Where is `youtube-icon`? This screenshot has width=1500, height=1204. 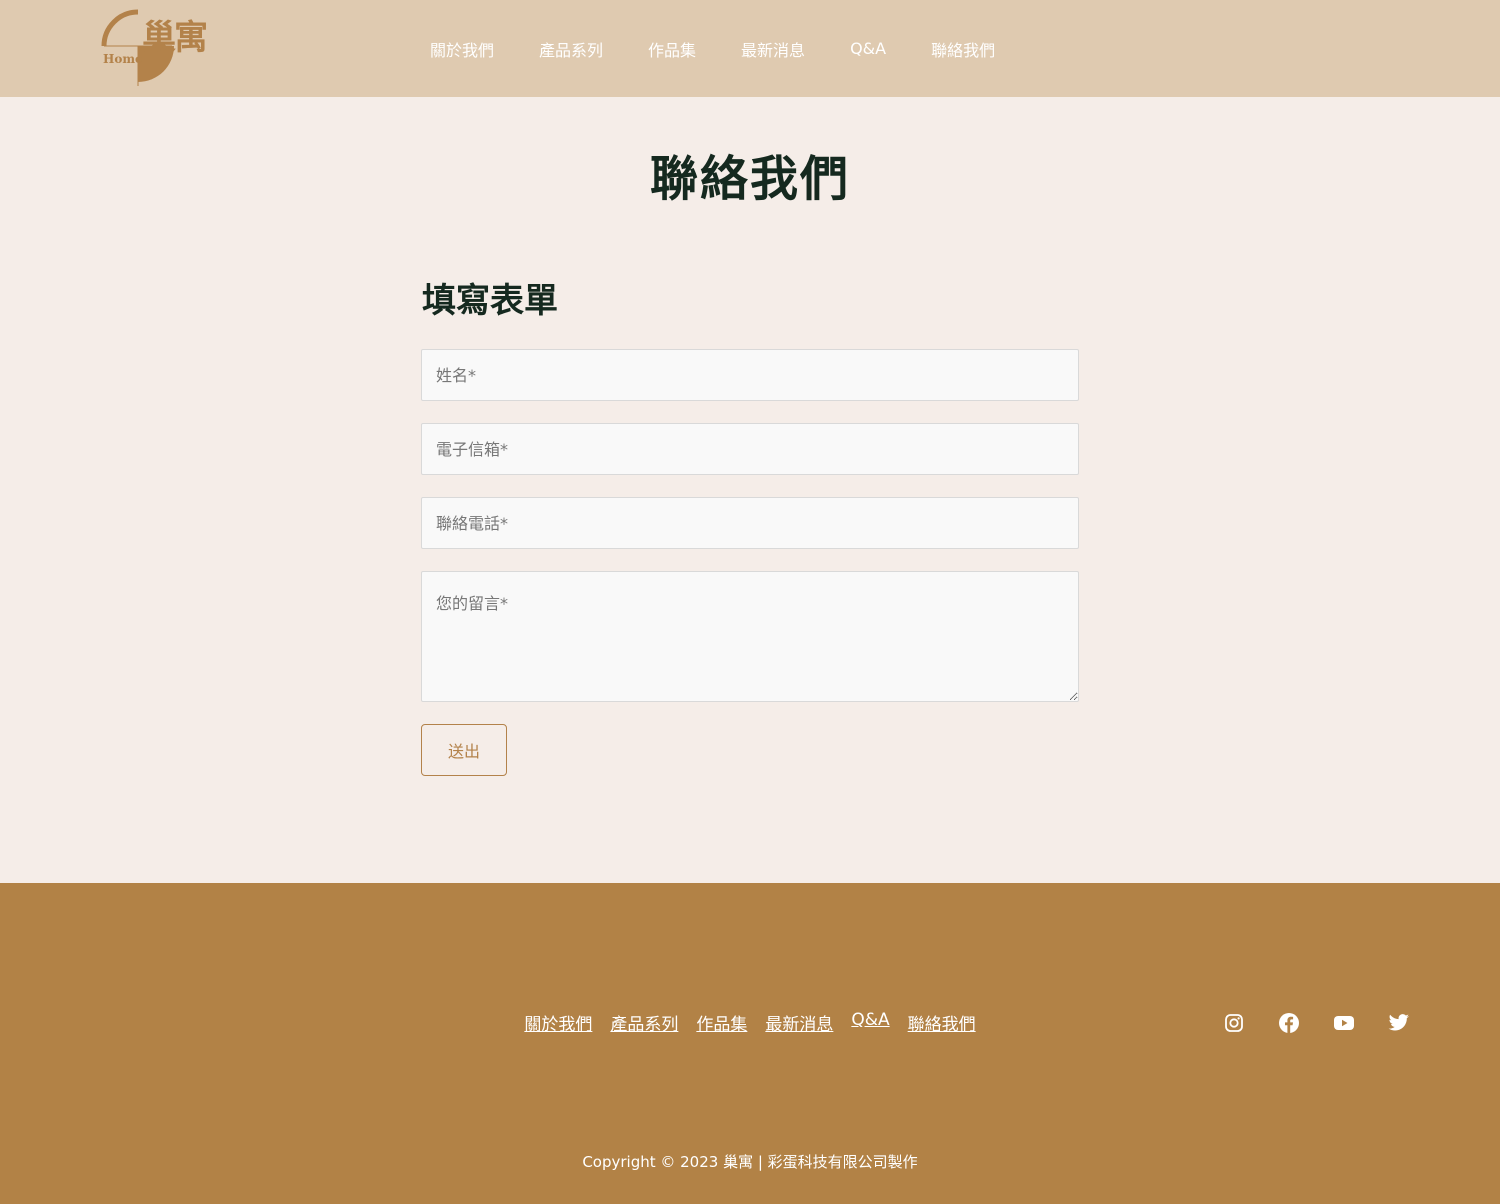
youtube-icon is located at coordinates (1344, 1023).